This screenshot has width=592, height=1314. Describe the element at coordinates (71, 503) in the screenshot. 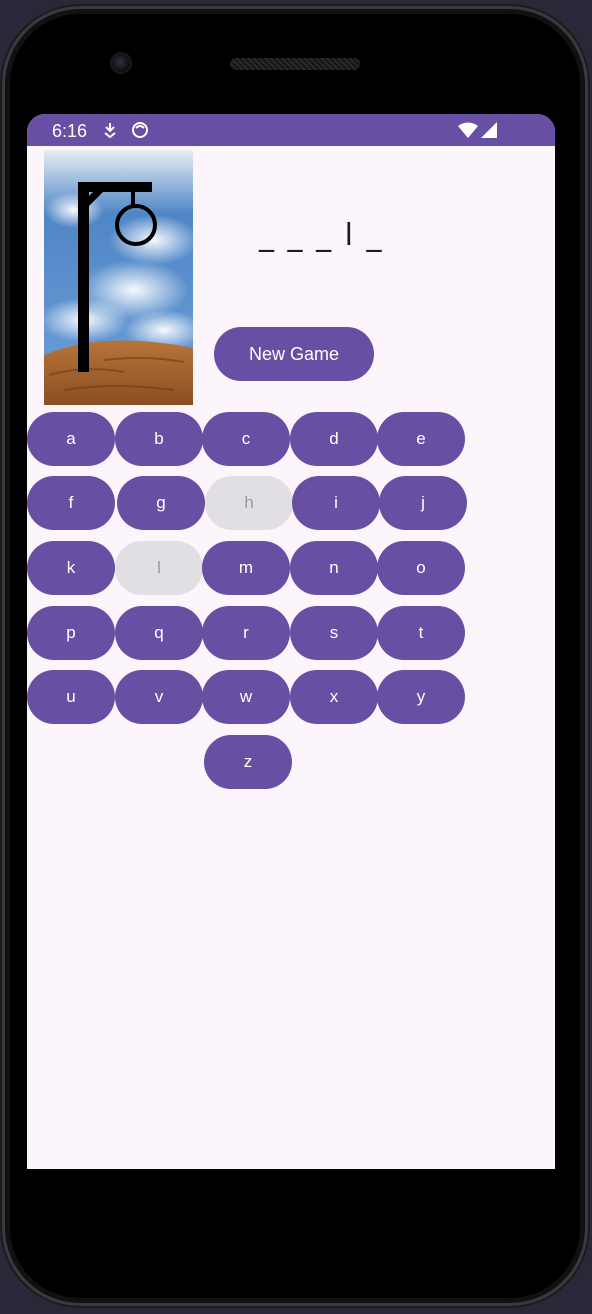

I see `letter-key-f: f` at that location.